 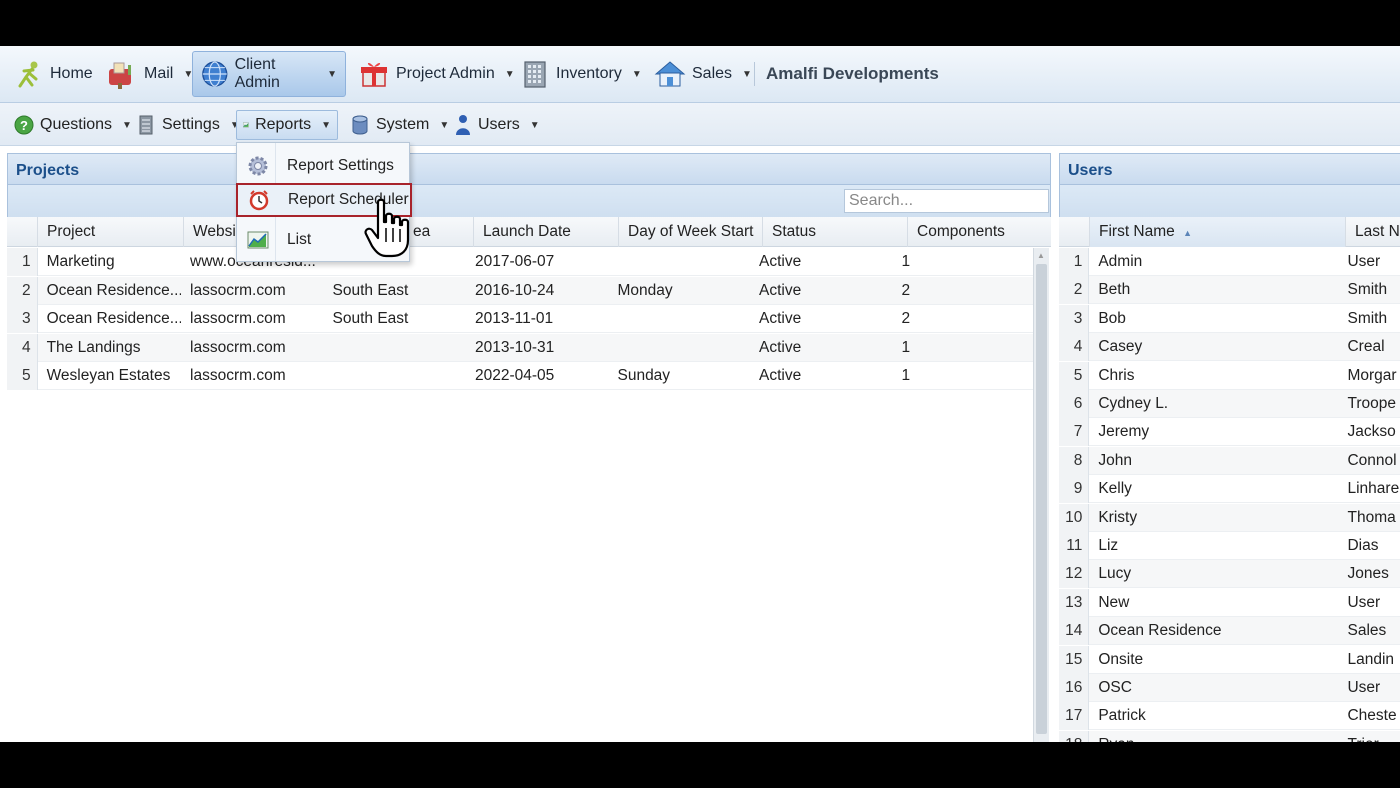 I want to click on column-header-first-name: First Name ▲, so click(x=1218, y=232).